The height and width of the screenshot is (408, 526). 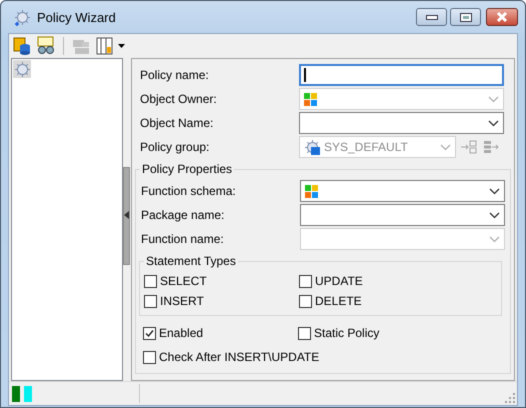 I want to click on field-label: Package name:, so click(x=183, y=215).